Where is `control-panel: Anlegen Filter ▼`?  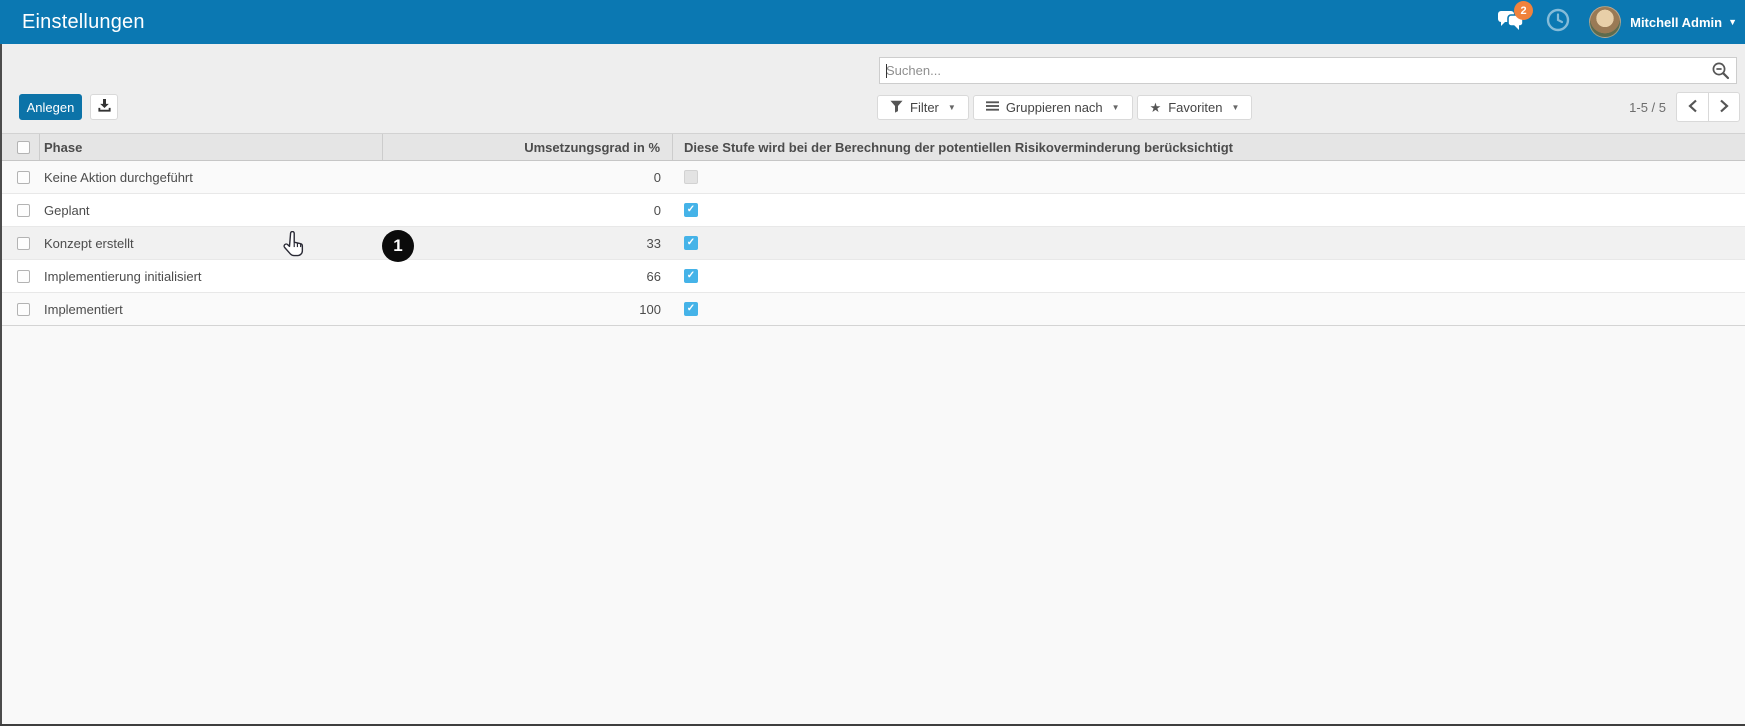 control-panel: Anlegen Filter ▼ is located at coordinates (872, 88).